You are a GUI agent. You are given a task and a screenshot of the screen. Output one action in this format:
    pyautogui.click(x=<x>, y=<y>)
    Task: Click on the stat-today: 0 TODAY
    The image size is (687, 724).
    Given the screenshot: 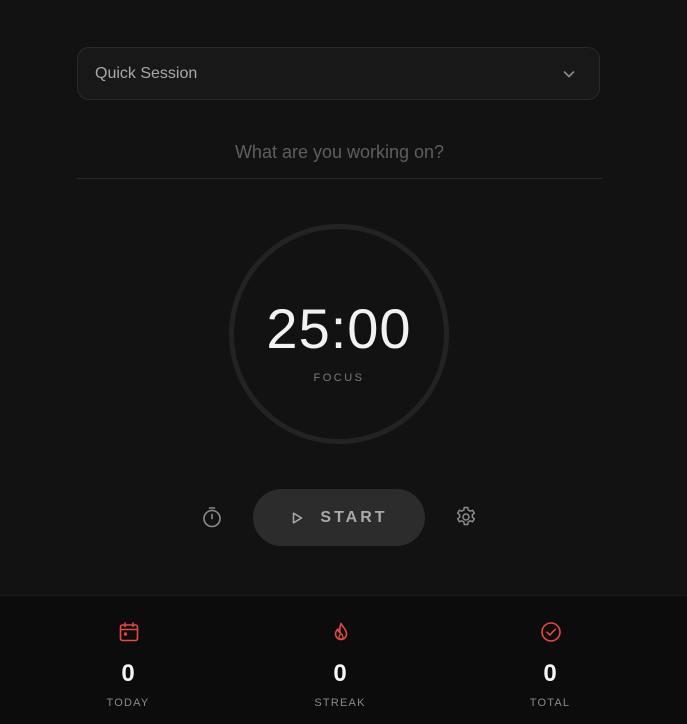 What is the action you would take?
    pyautogui.click(x=128, y=660)
    